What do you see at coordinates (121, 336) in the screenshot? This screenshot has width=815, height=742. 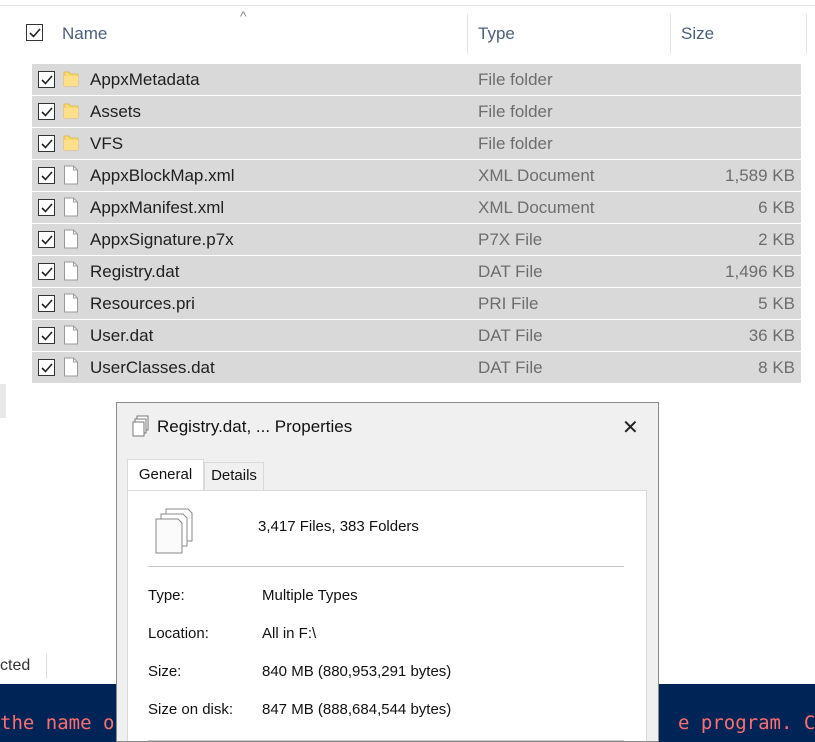 I see `file-name: User.dat` at bounding box center [121, 336].